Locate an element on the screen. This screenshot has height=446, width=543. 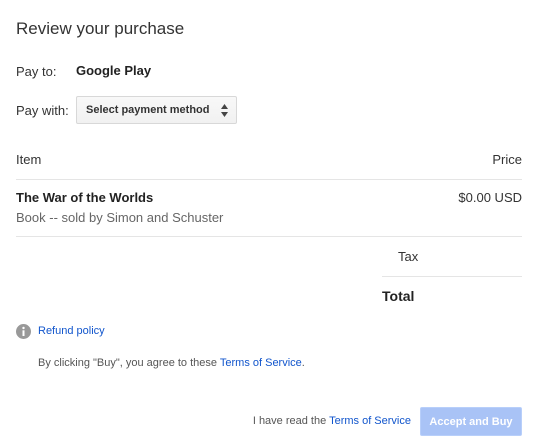
pay-to-label: Pay to: is located at coordinates (36, 71).